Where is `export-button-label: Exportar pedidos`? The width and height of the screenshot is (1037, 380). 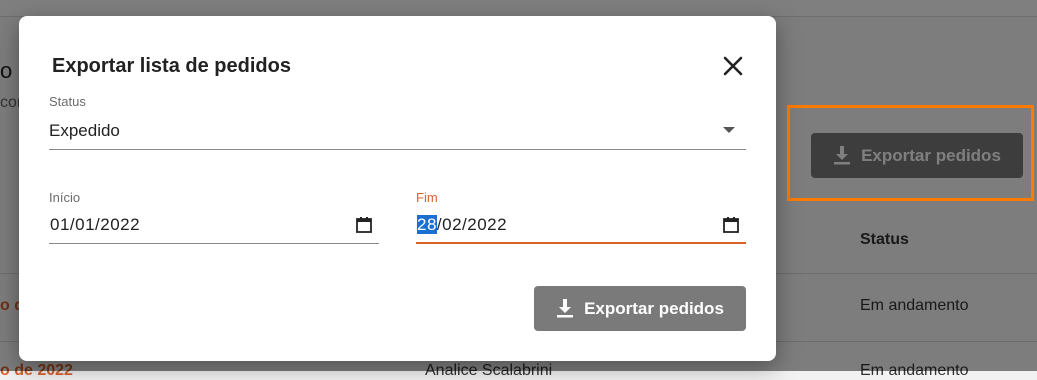
export-button-label: Exportar pedidos is located at coordinates (654, 308).